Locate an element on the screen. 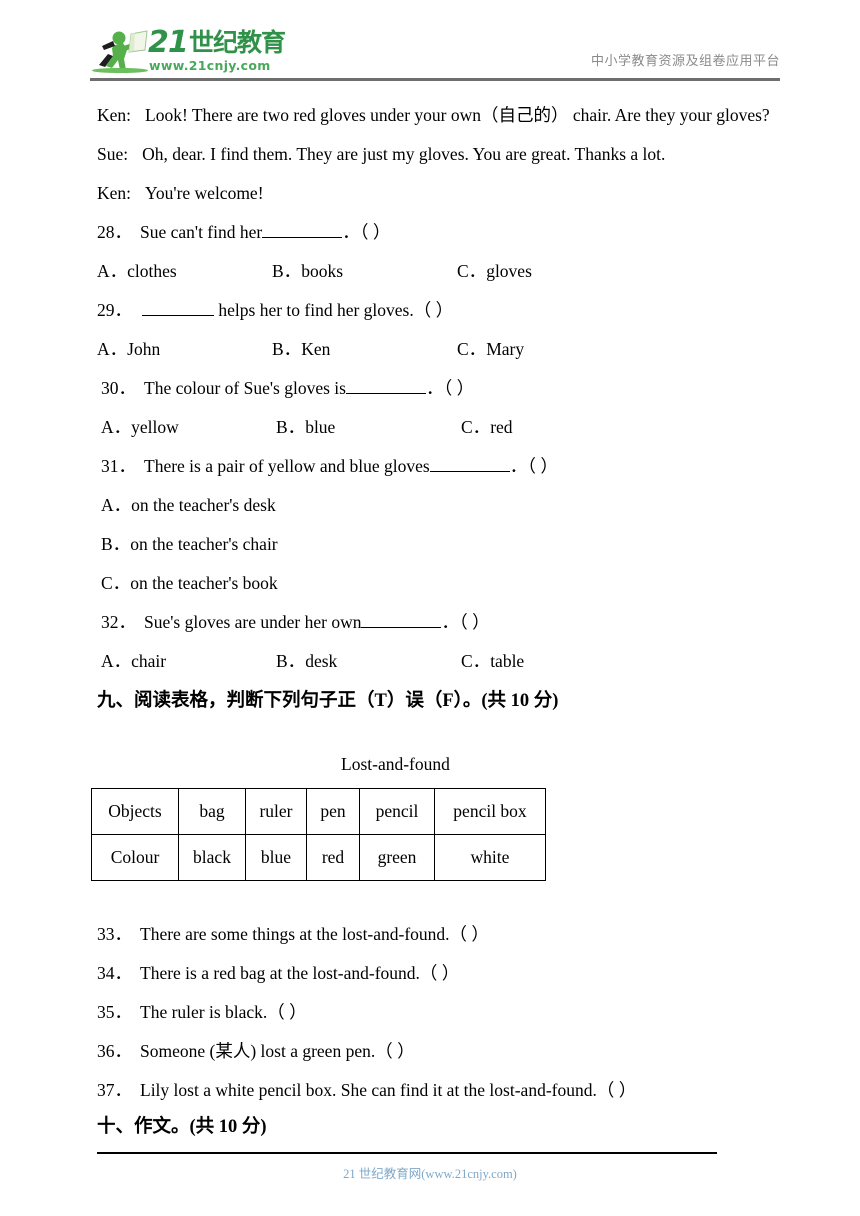 The height and width of the screenshot is (1216, 860). table-cell: bag is located at coordinates (212, 811).